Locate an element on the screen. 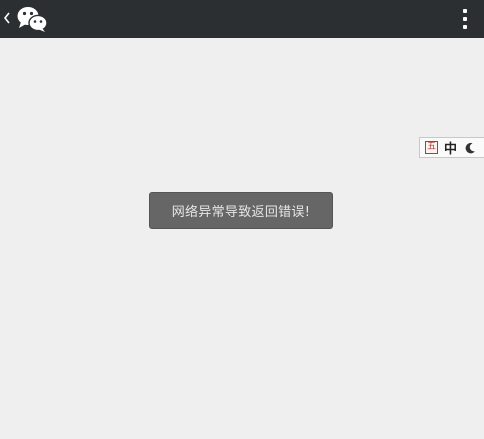 Image resolution: width=484 pixels, height=439 pixels. wubi-input-icon: 五 is located at coordinates (431, 147).